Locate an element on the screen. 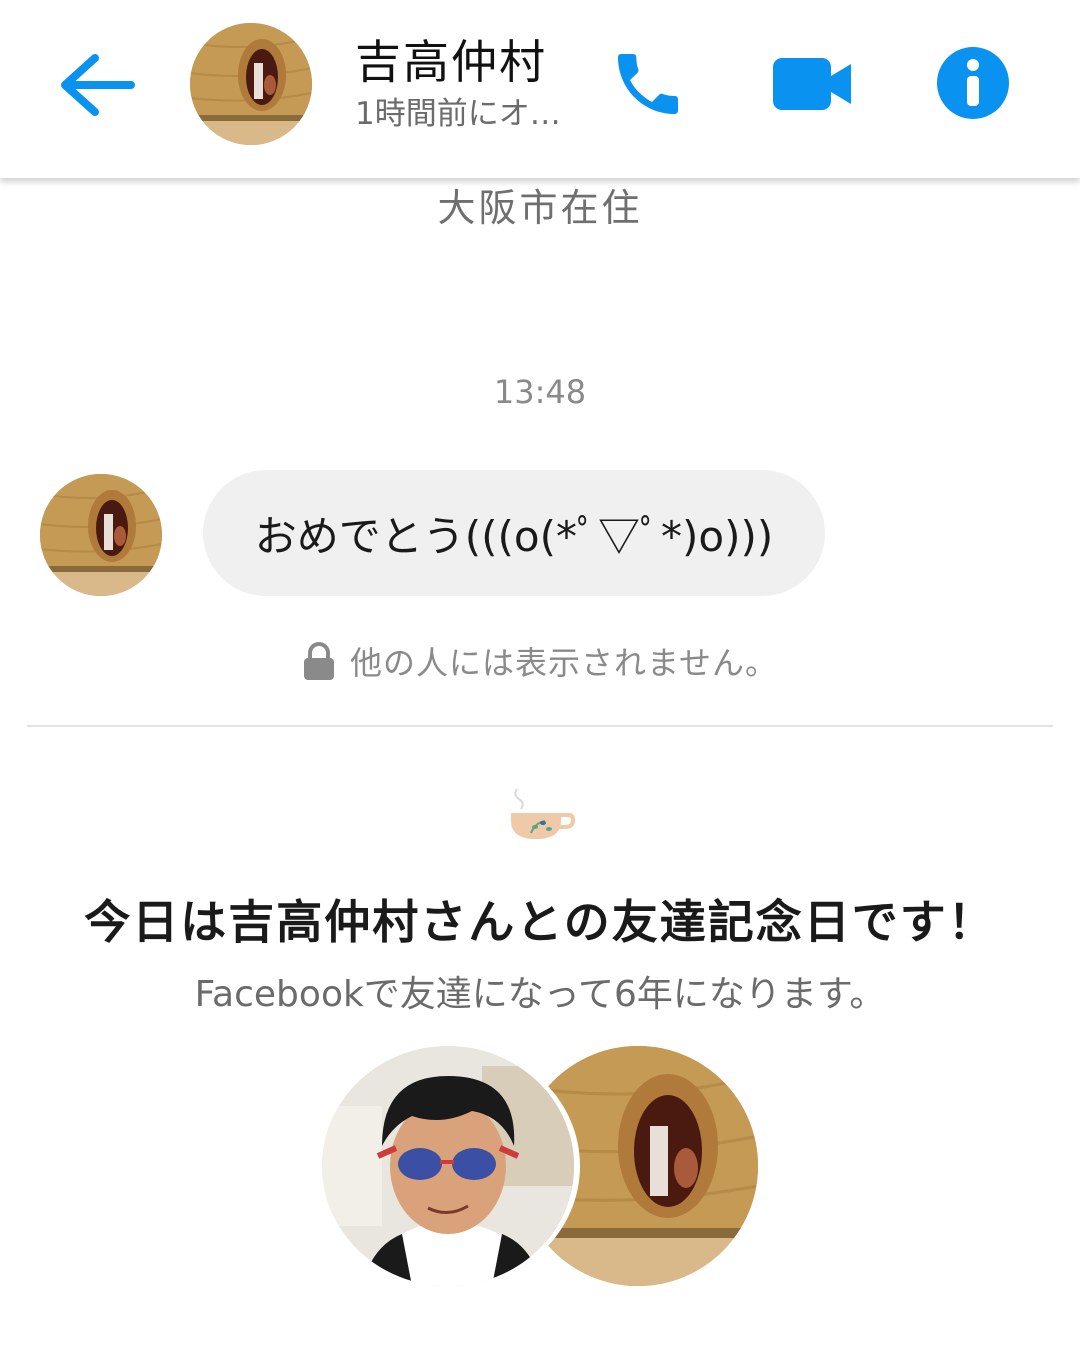  voice-call-button is located at coordinates (648, 84).